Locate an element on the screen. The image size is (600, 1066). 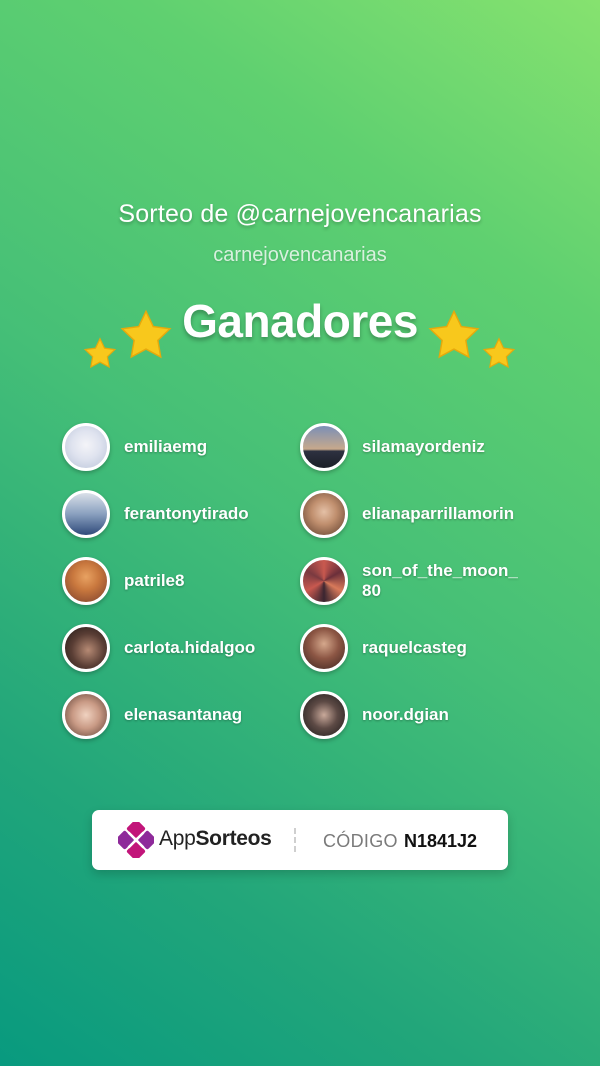
winner-username: elianaparrillamorin is located at coordinates (438, 513).